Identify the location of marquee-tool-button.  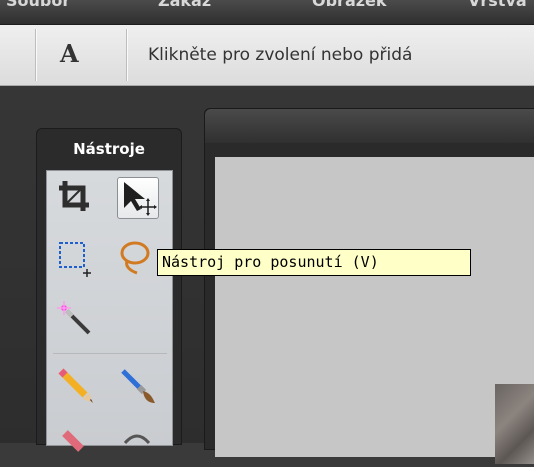
(75, 257).